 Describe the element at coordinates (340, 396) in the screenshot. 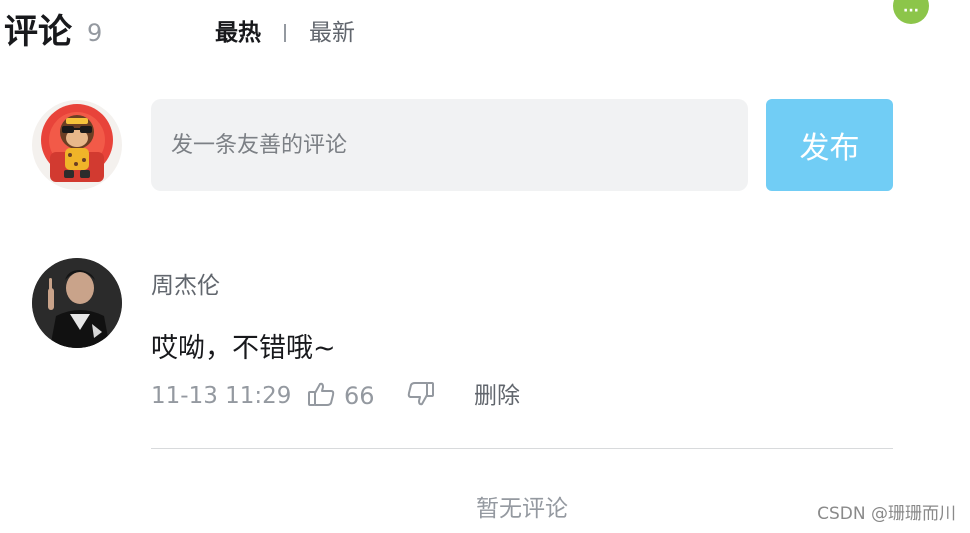

I see `like-button: 66` at that location.